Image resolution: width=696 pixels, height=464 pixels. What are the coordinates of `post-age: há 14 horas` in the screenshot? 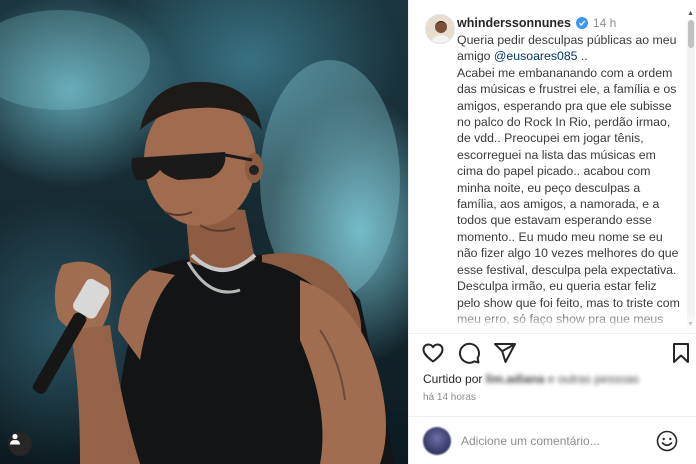 It's located at (449, 397).